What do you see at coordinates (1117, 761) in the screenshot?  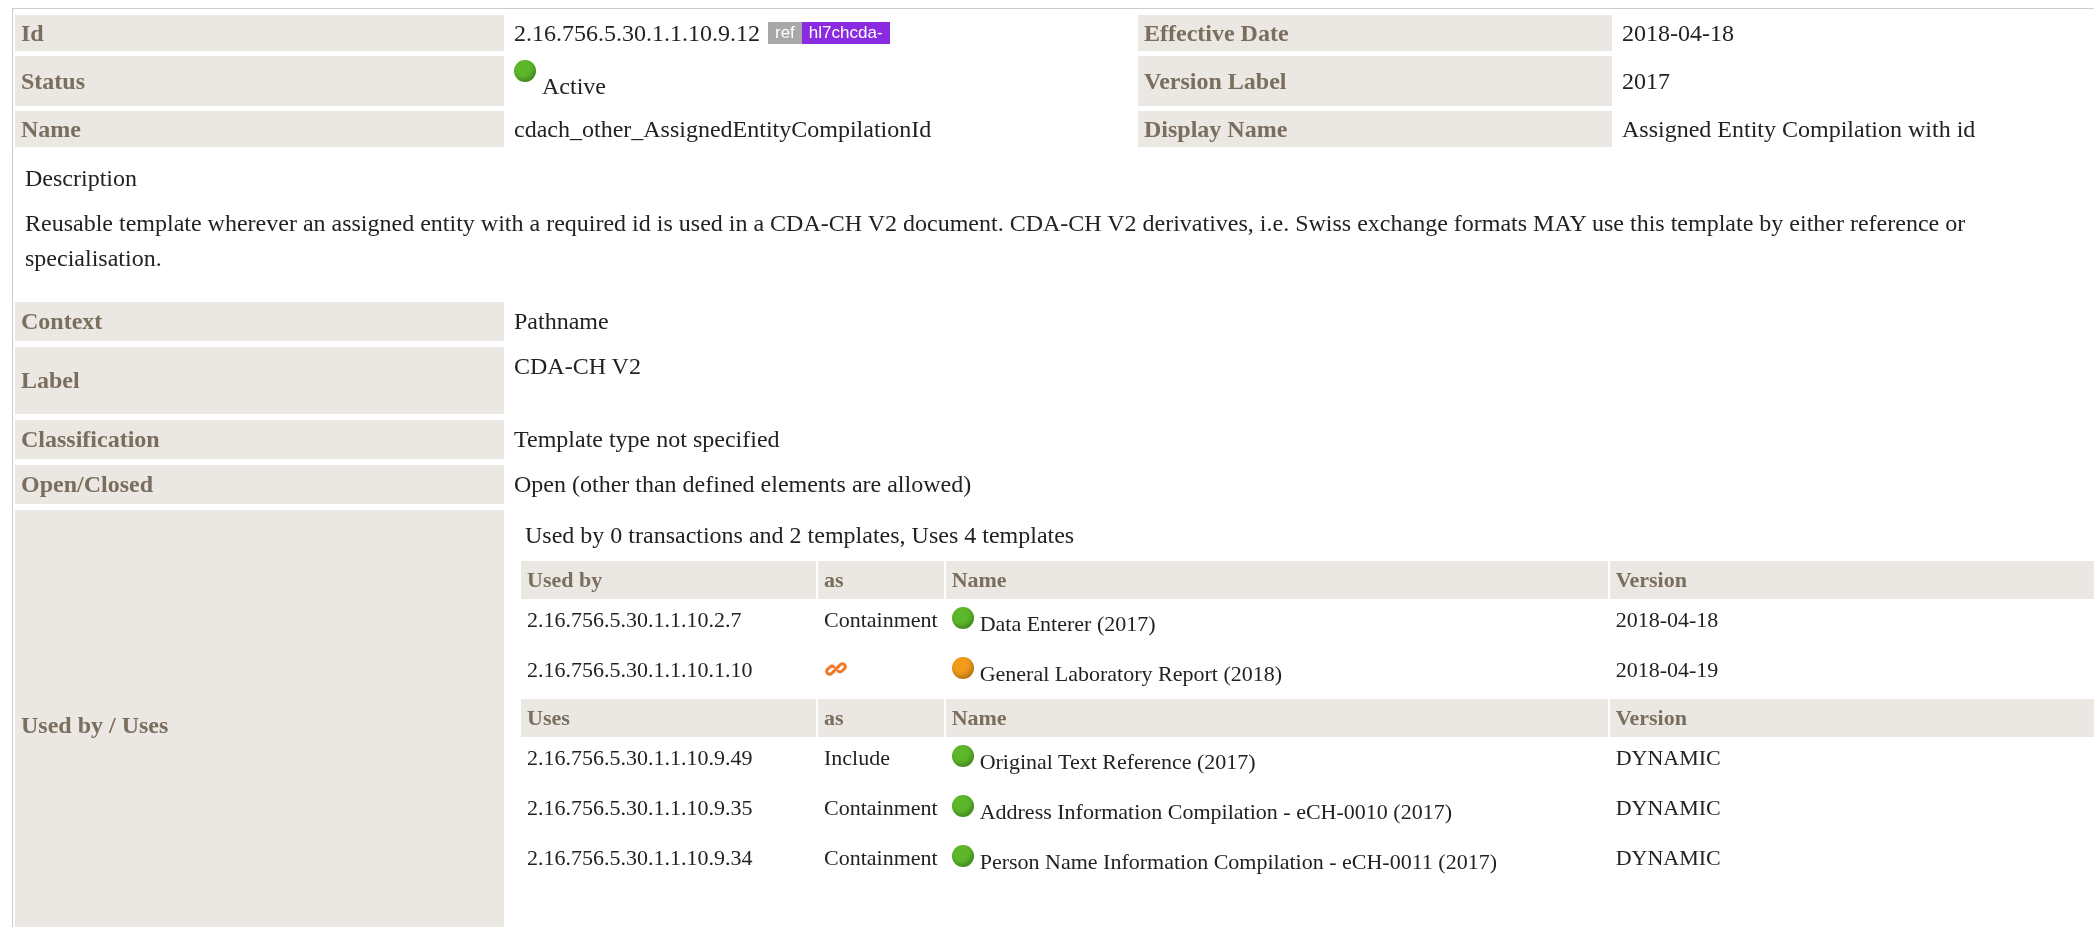 I see `template-link: Original Text Reference (2017)` at bounding box center [1117, 761].